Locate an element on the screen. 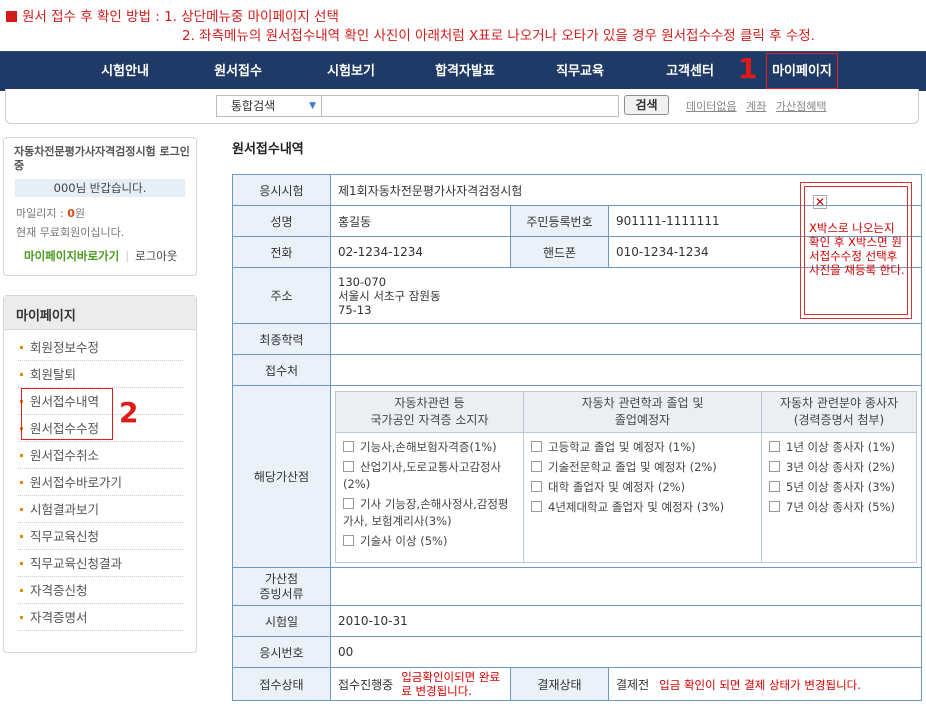 The height and width of the screenshot is (718, 926). nav-item-job-training: 직무교육 is located at coordinates (580, 72).